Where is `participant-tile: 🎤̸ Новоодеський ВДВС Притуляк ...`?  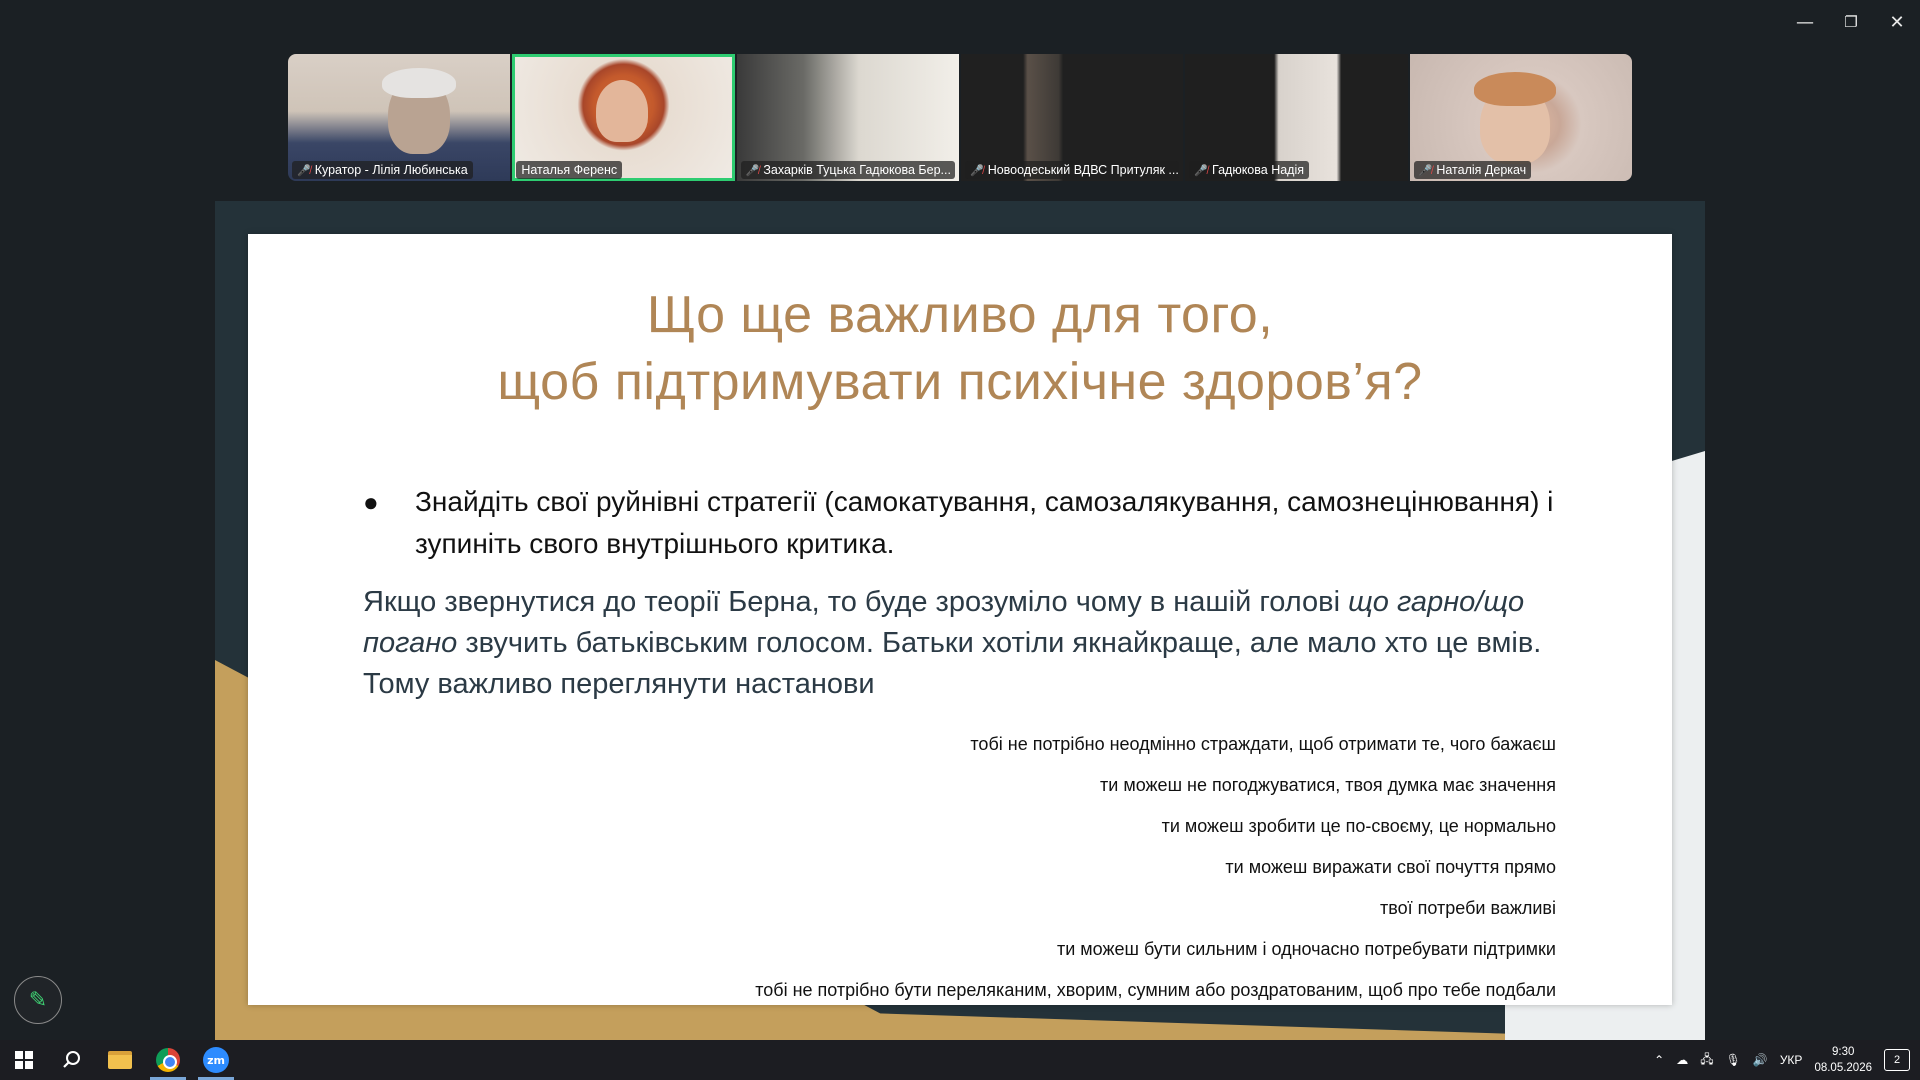 participant-tile: 🎤̸ Новоодеський ВДВС Притуляк ... is located at coordinates (1072, 117).